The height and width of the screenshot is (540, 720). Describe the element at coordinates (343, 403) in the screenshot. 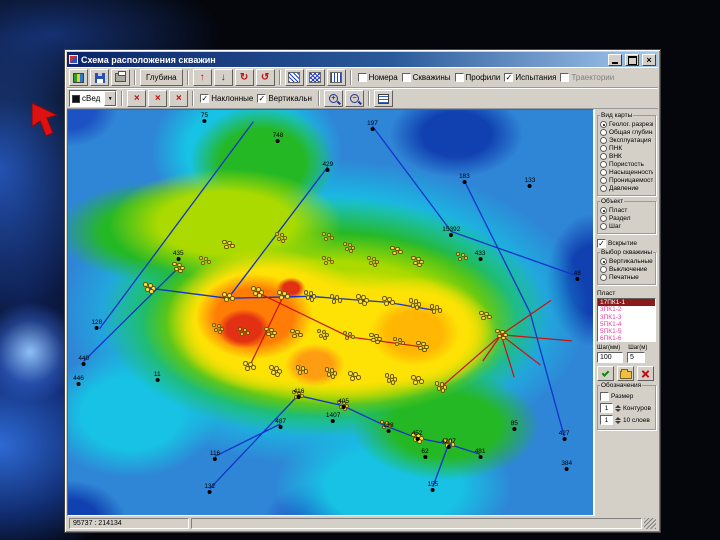

I see `well-marker: 405` at that location.